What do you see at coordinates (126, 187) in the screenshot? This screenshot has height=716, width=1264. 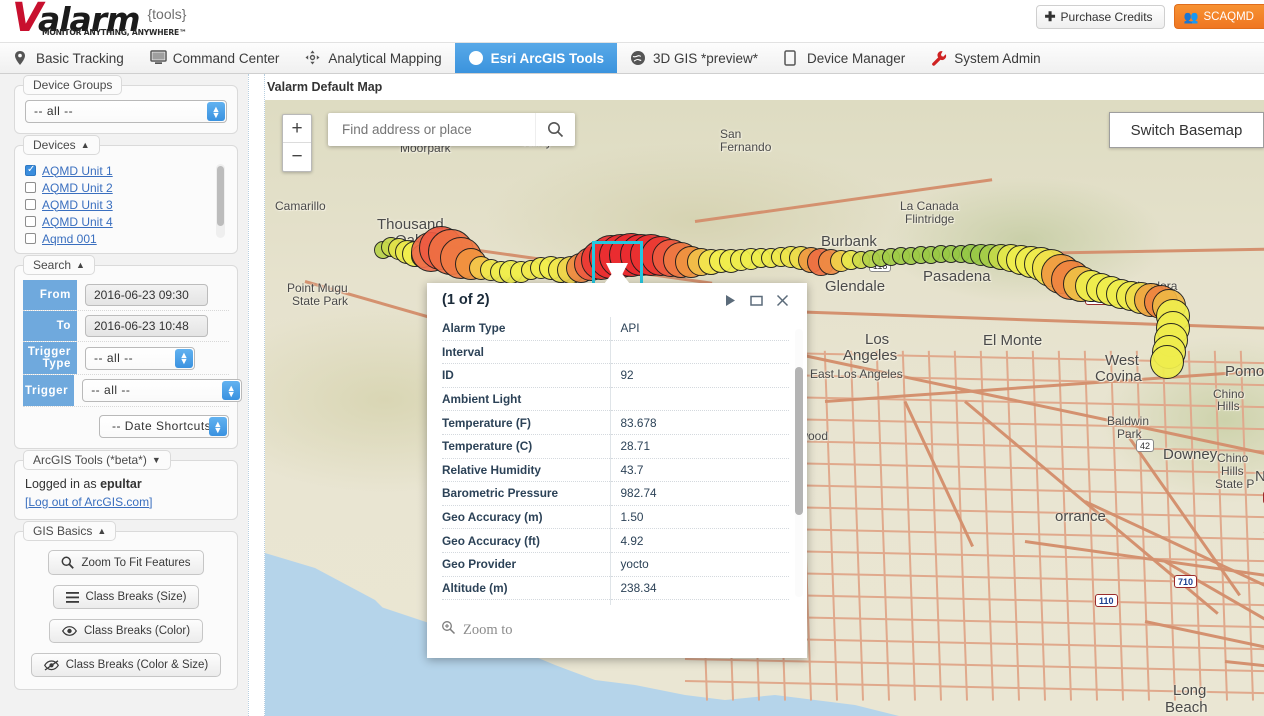 I see `device-list-item: AQMD Unit 2` at bounding box center [126, 187].